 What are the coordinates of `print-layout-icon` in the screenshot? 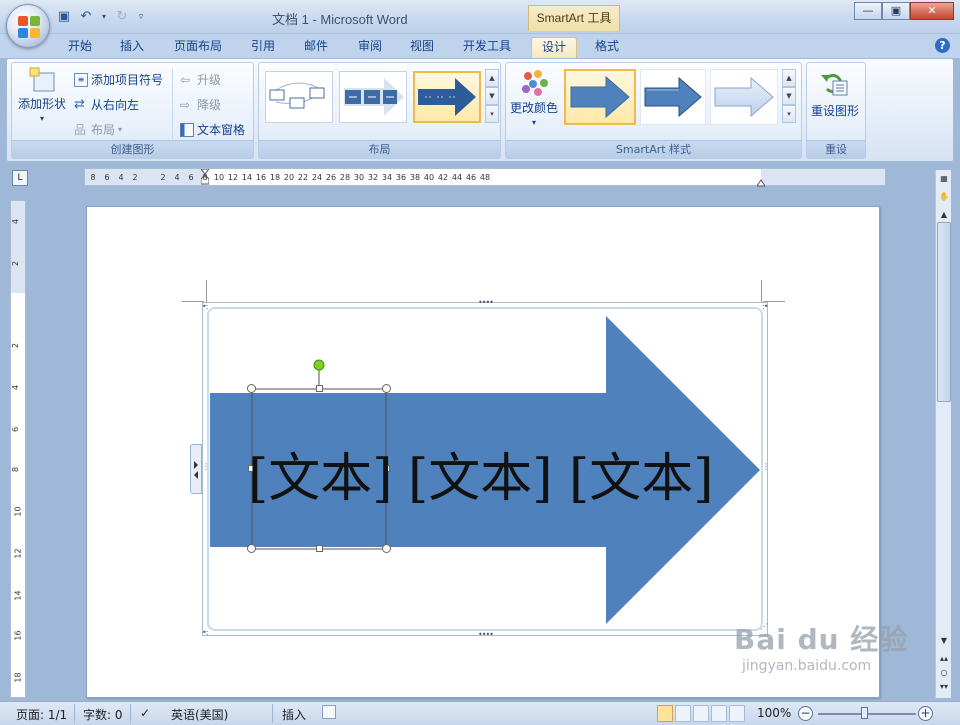 It's located at (665, 713).